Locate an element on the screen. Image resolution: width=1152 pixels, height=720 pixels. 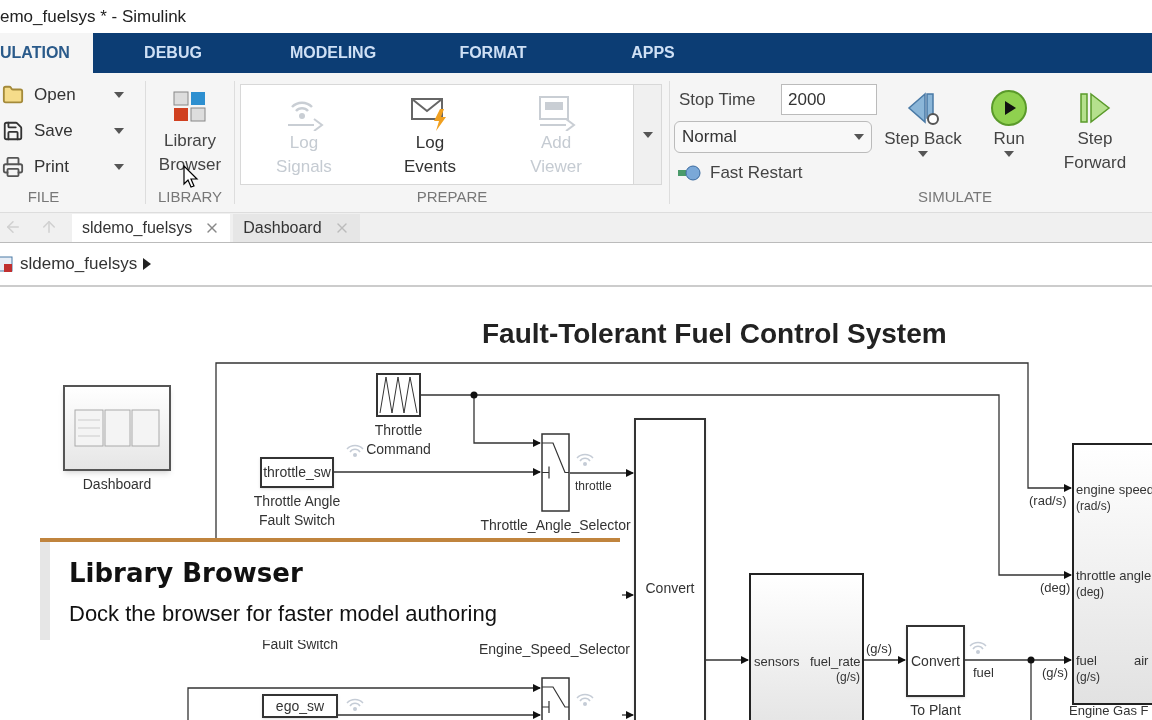
file-menu-button: Open is located at coordinates (73, 94).